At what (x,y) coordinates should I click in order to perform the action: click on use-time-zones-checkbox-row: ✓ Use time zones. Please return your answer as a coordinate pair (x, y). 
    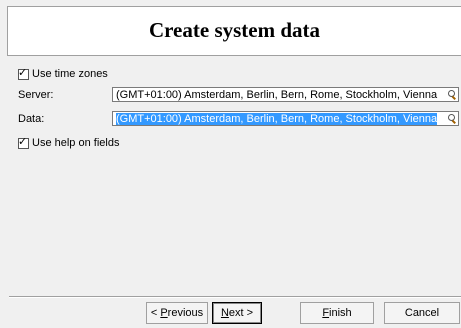
    Looking at the image, I should click on (63, 73).